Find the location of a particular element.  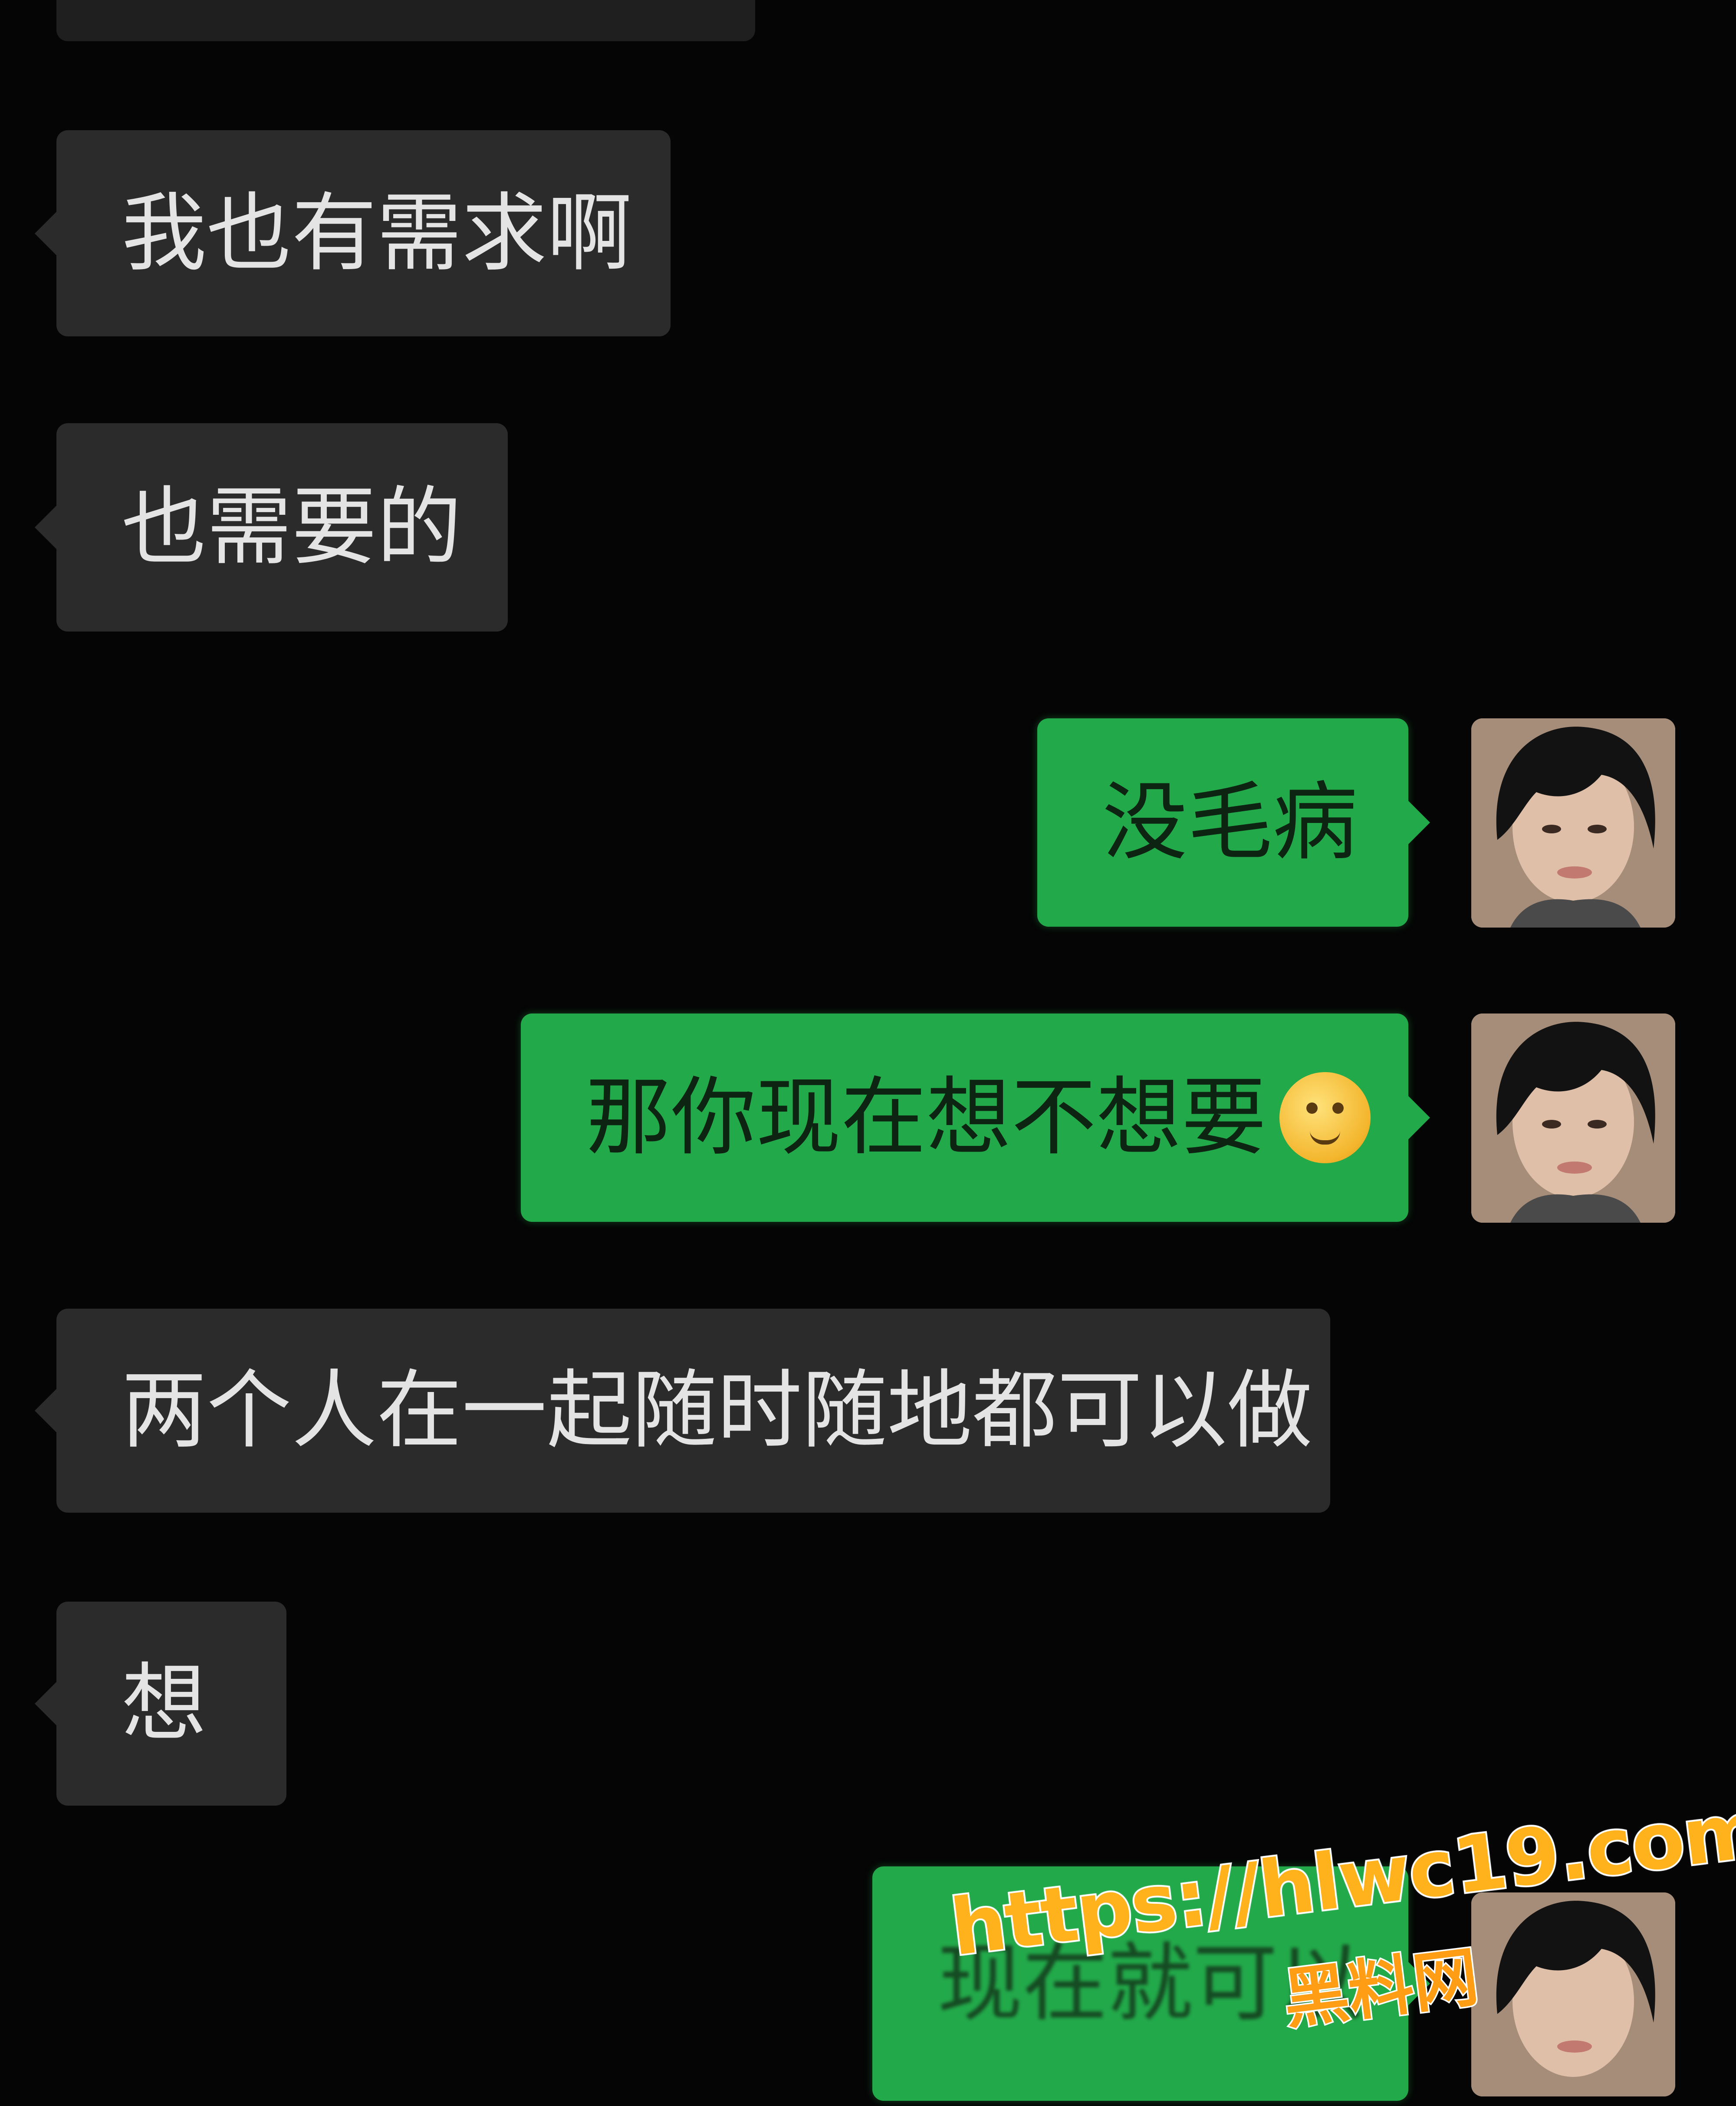

incoming-message-bubble: 两个人在一起随时随地都可以做 is located at coordinates (682, 1411).